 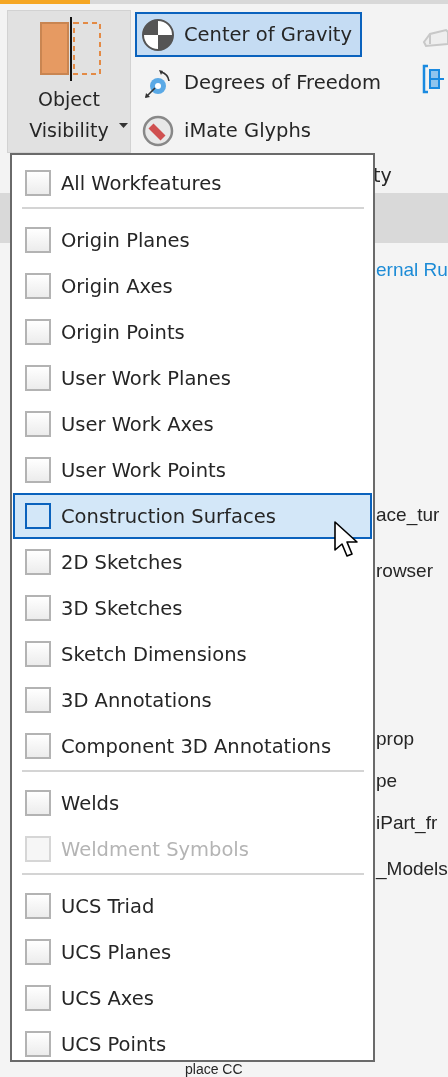 I want to click on menu-item: Sketch Dimensions, so click(x=192, y=654).